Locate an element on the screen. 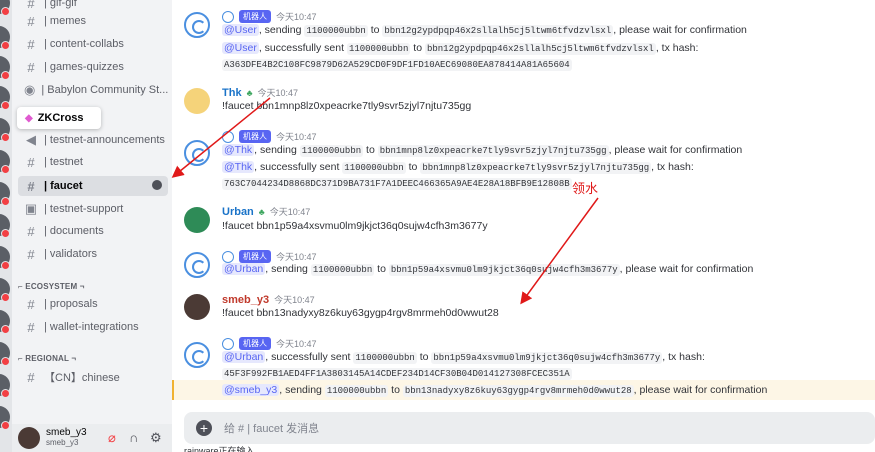  channel-label: | memes is located at coordinates (65, 21).